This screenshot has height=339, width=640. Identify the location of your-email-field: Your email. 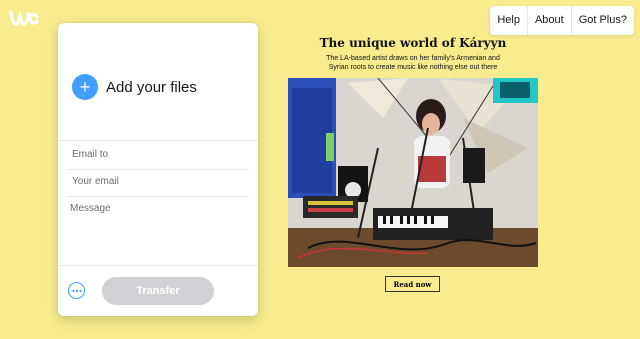
(158, 186).